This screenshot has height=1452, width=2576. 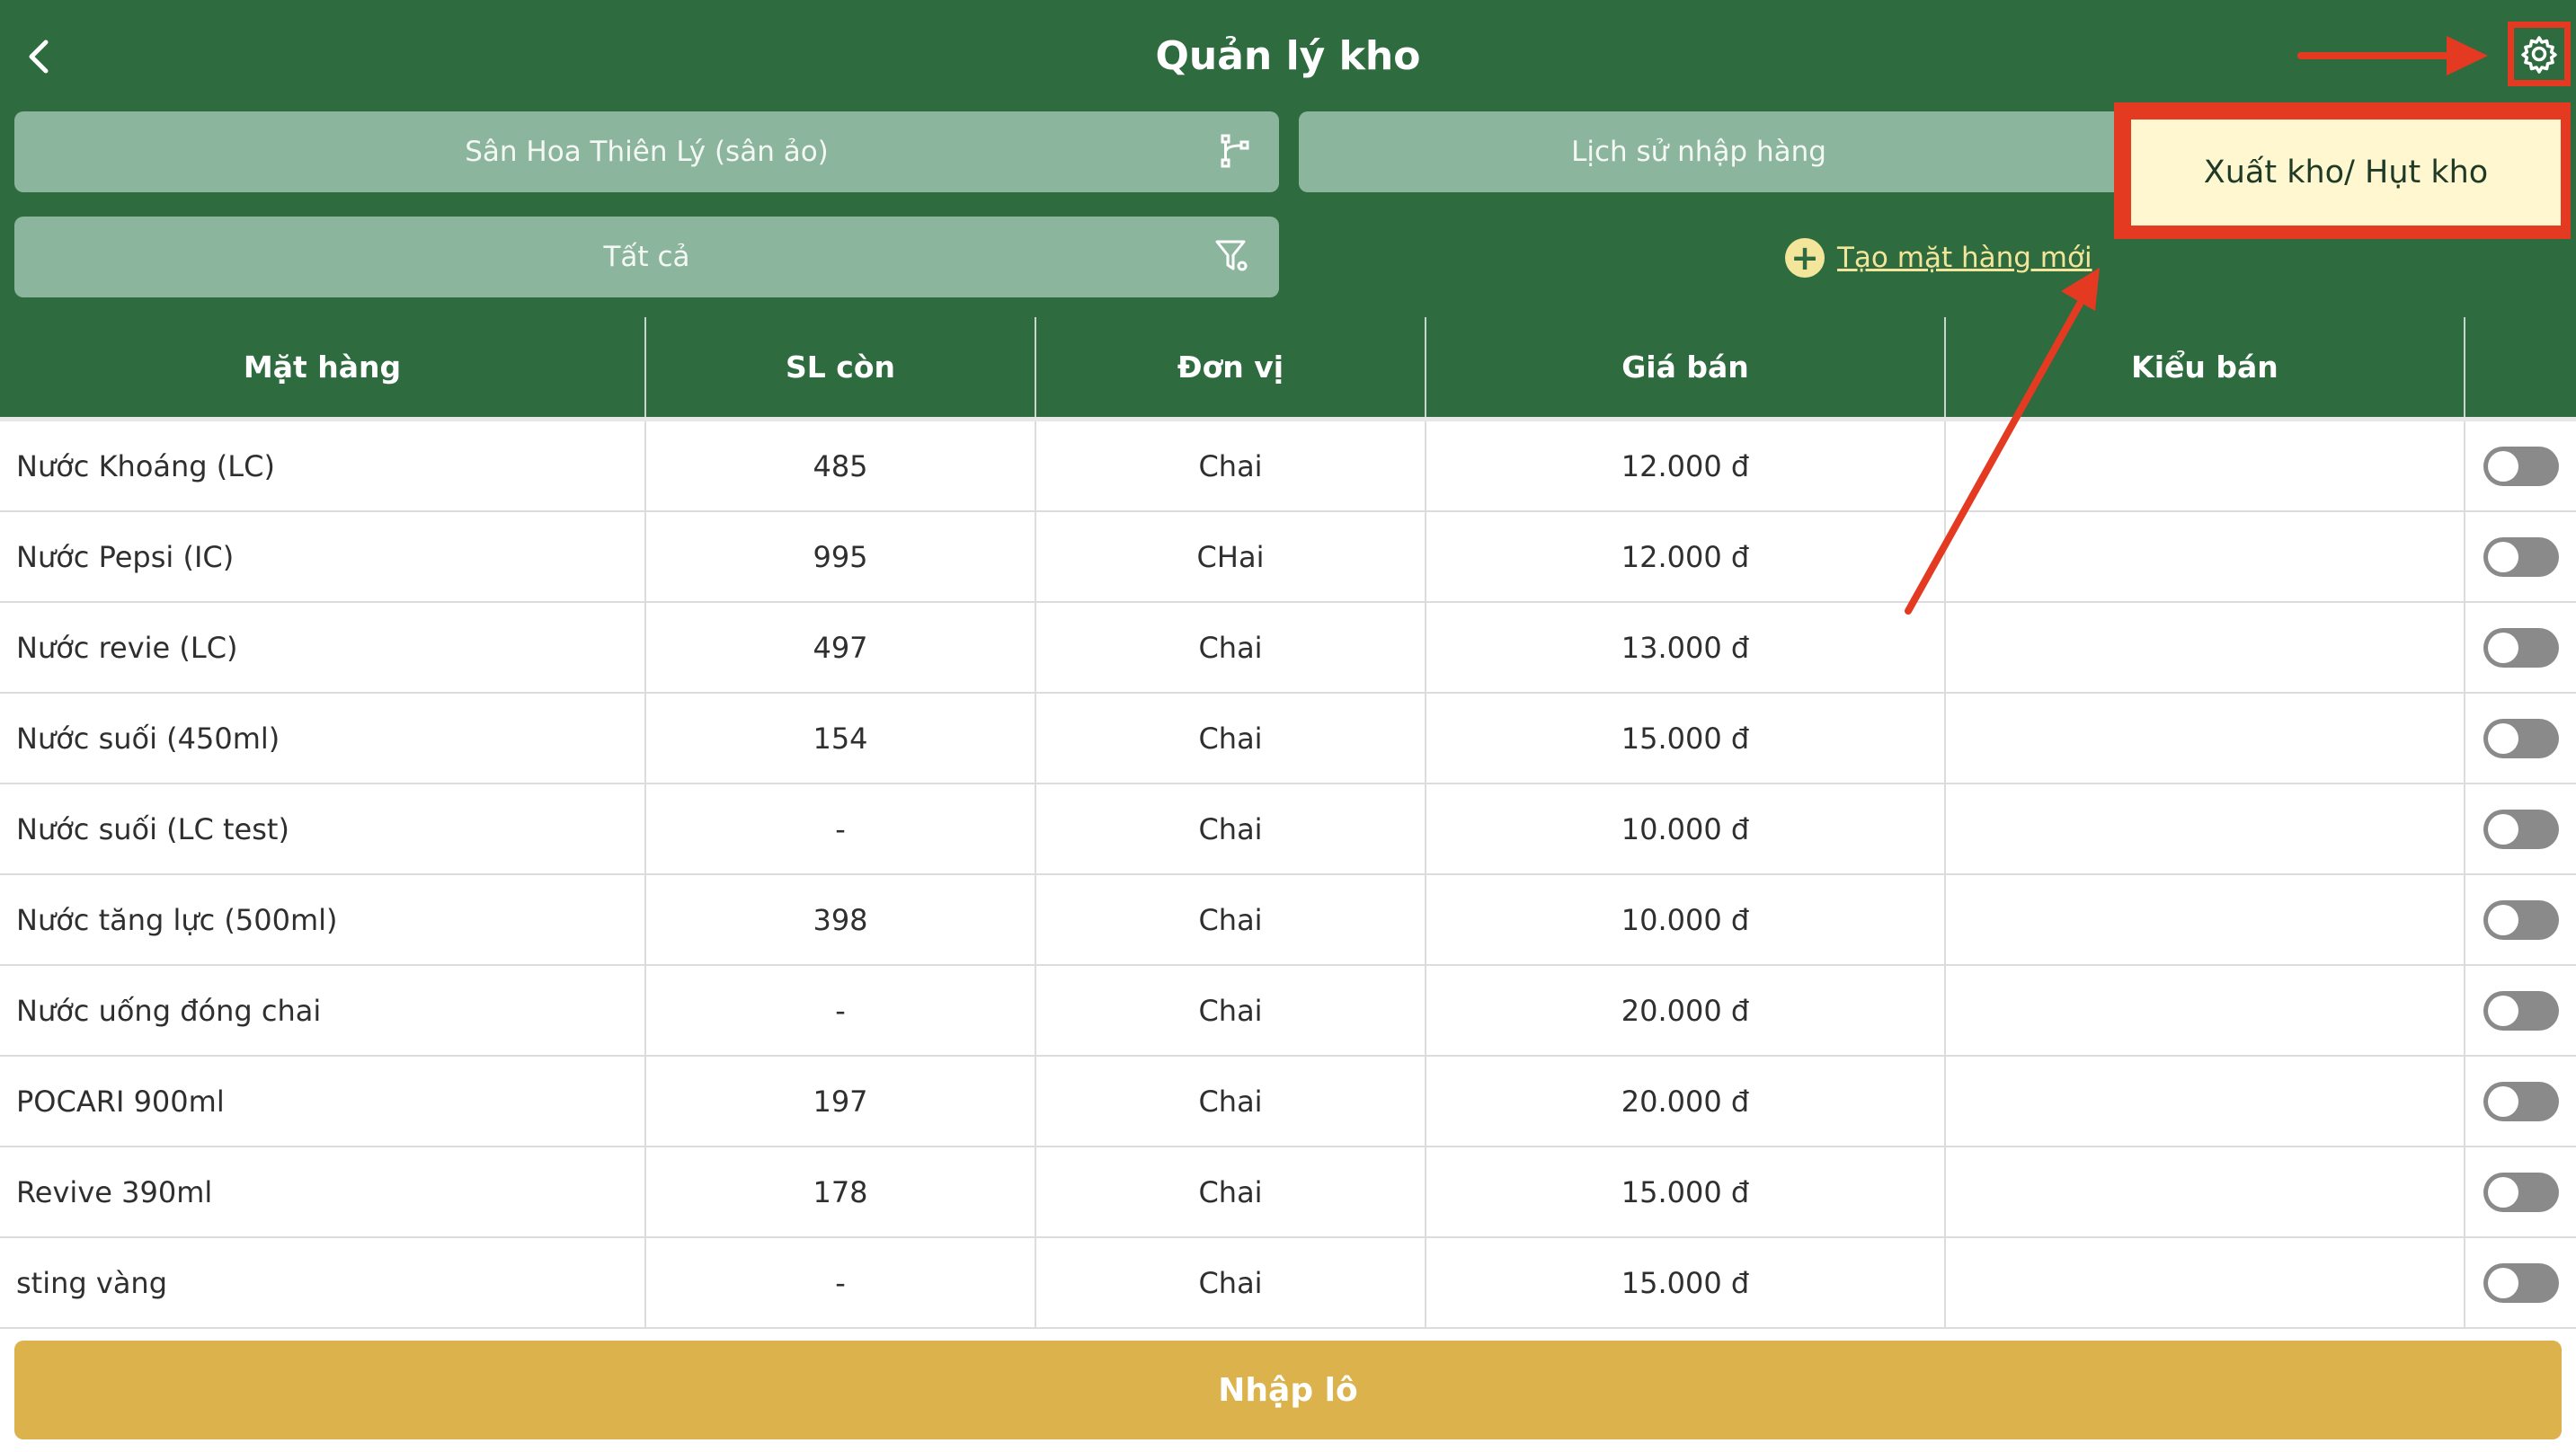 I want to click on table-header-row: Mặt hàng SL còn Đơn vị Giá bán Kiểu bán, so click(x=1288, y=368).